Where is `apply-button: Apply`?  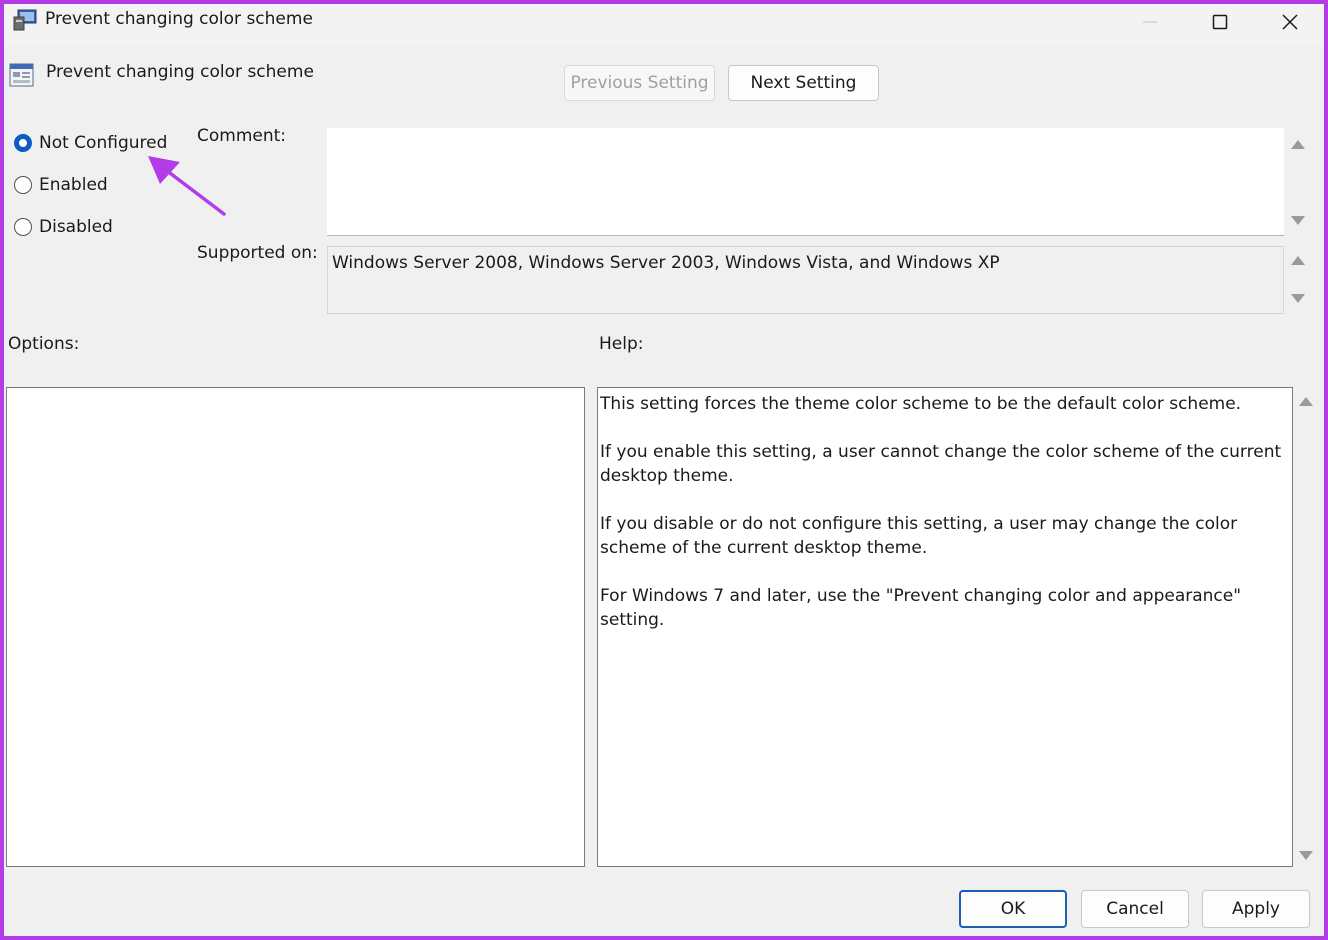 apply-button: Apply is located at coordinates (1256, 909).